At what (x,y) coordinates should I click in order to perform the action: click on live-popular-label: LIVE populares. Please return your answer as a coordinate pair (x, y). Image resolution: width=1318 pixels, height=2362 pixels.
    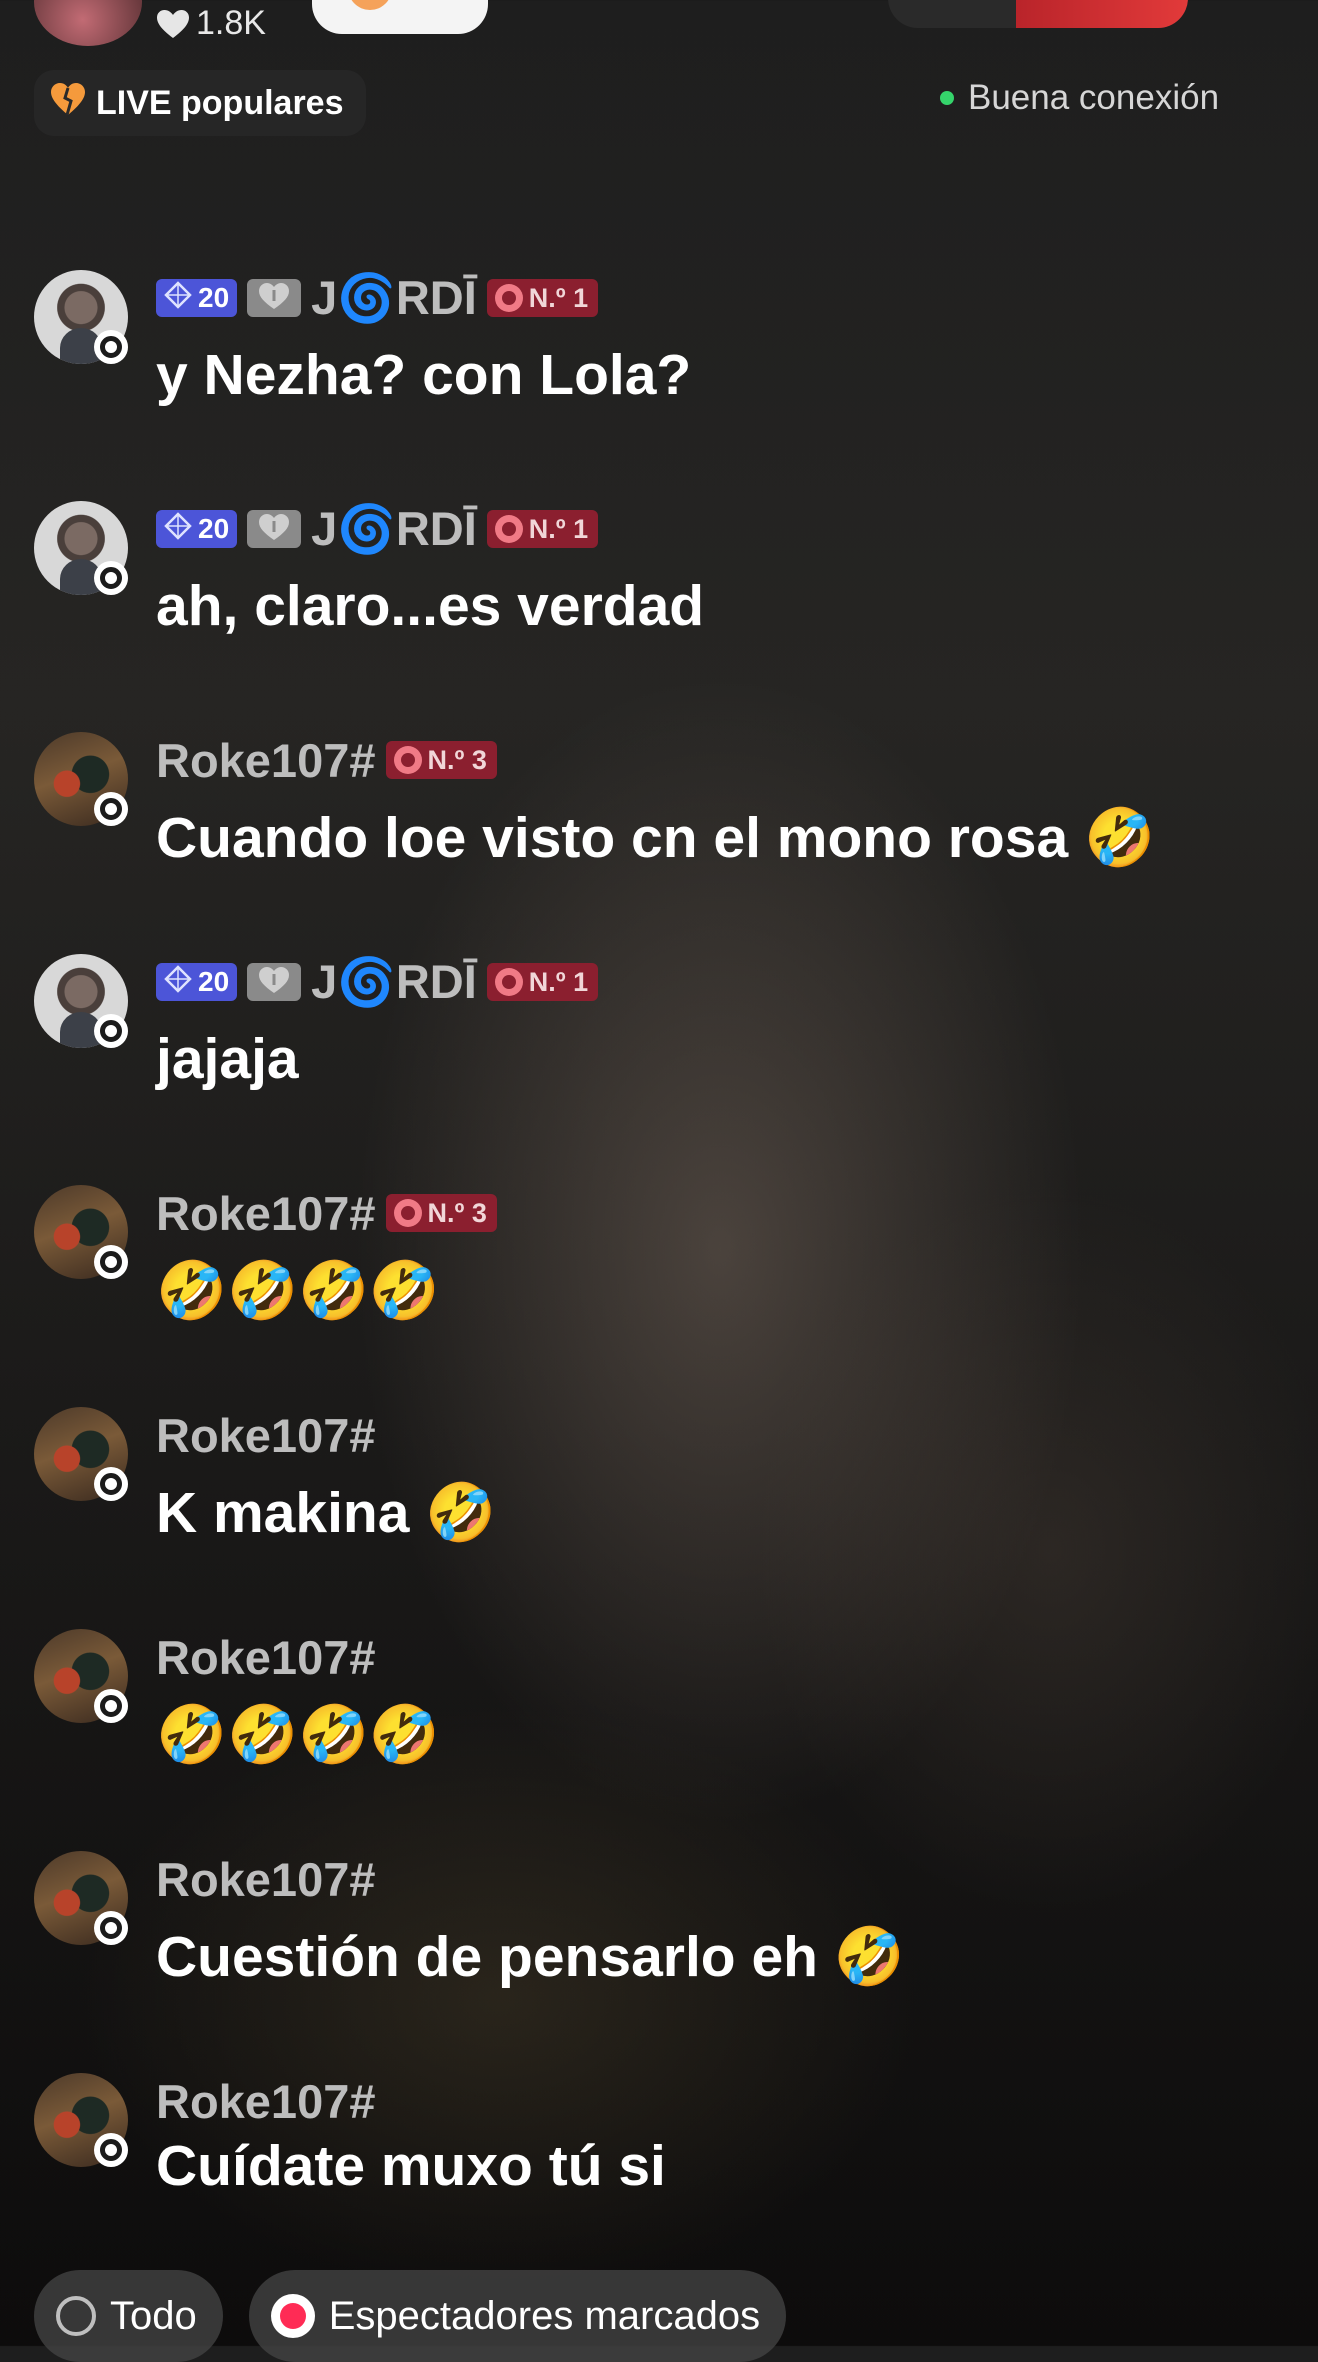
    Looking at the image, I should click on (220, 102).